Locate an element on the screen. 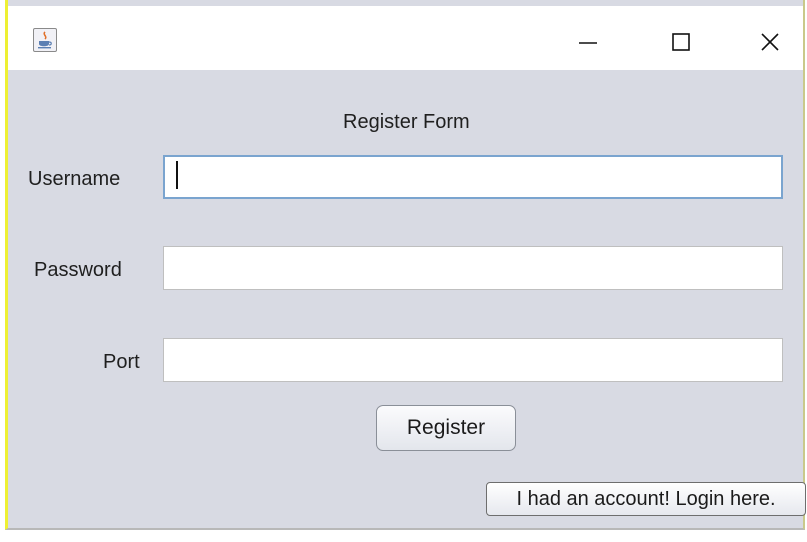 Image resolution: width=807 pixels, height=542 pixels. title-bar is located at coordinates (405, 38).